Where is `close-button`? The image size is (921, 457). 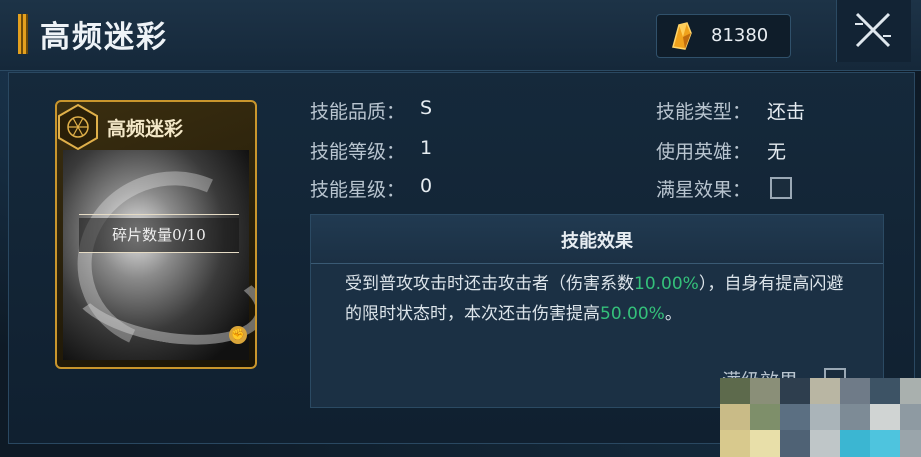
close-button is located at coordinates (873, 31).